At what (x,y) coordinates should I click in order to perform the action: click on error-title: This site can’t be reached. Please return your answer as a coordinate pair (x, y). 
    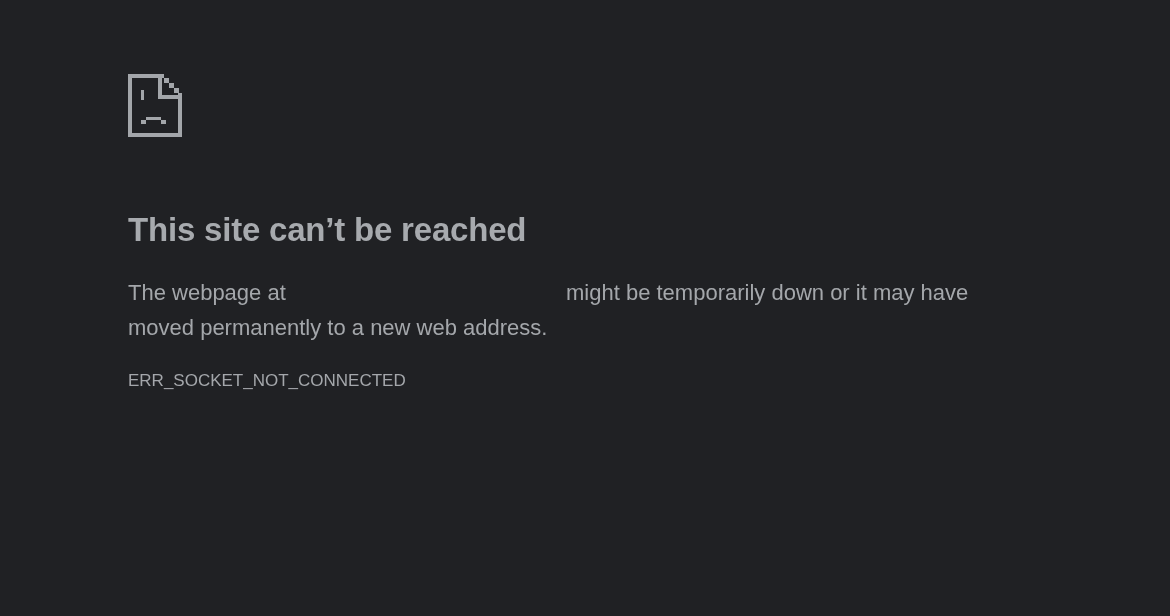
    Looking at the image, I should click on (328, 230).